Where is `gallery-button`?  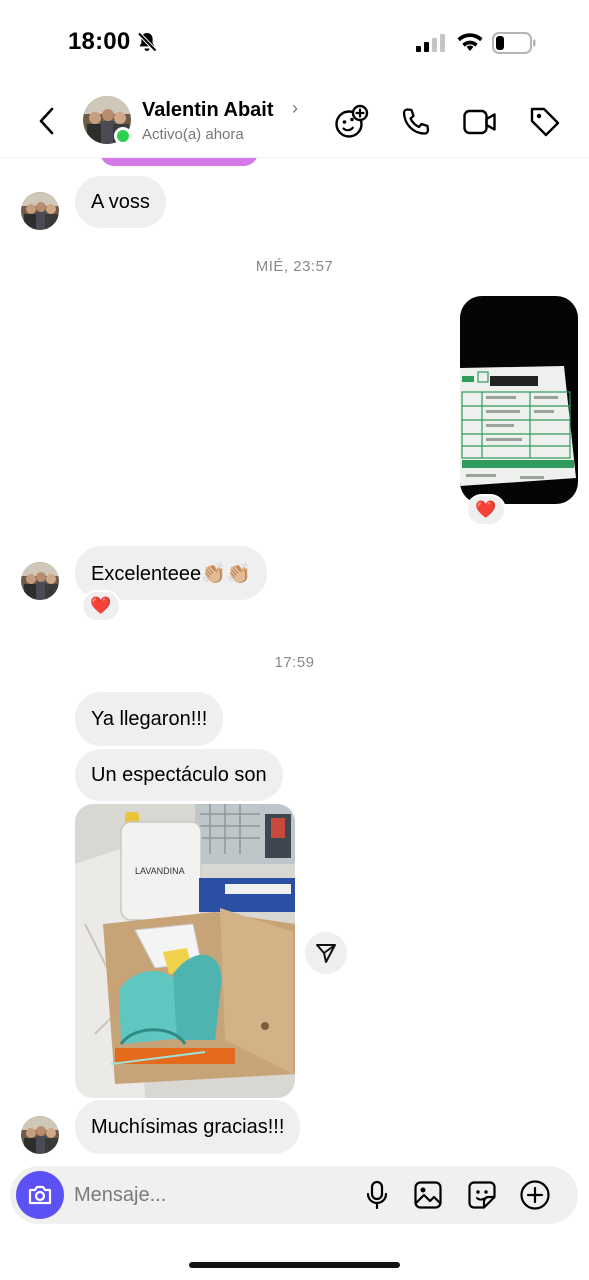
gallery-button is located at coordinates (428, 1195).